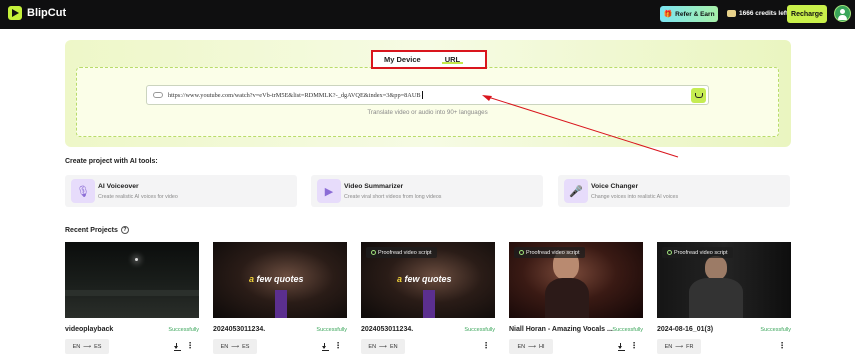 Image resolution: width=855 pixels, height=363 pixels. What do you see at coordinates (83, 191) in the screenshot?
I see `microphone-icon: 🎙` at bounding box center [83, 191].